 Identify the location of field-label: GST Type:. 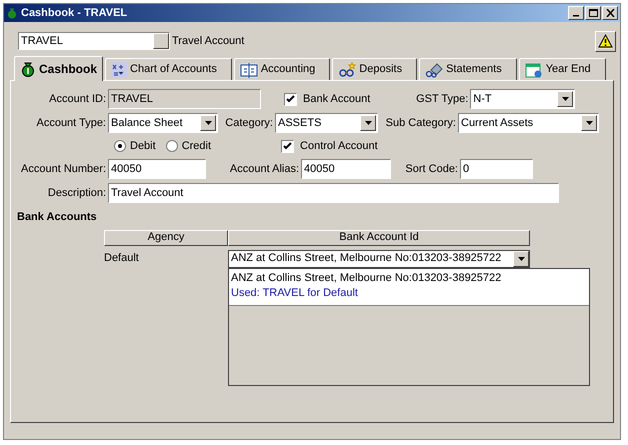
(442, 99).